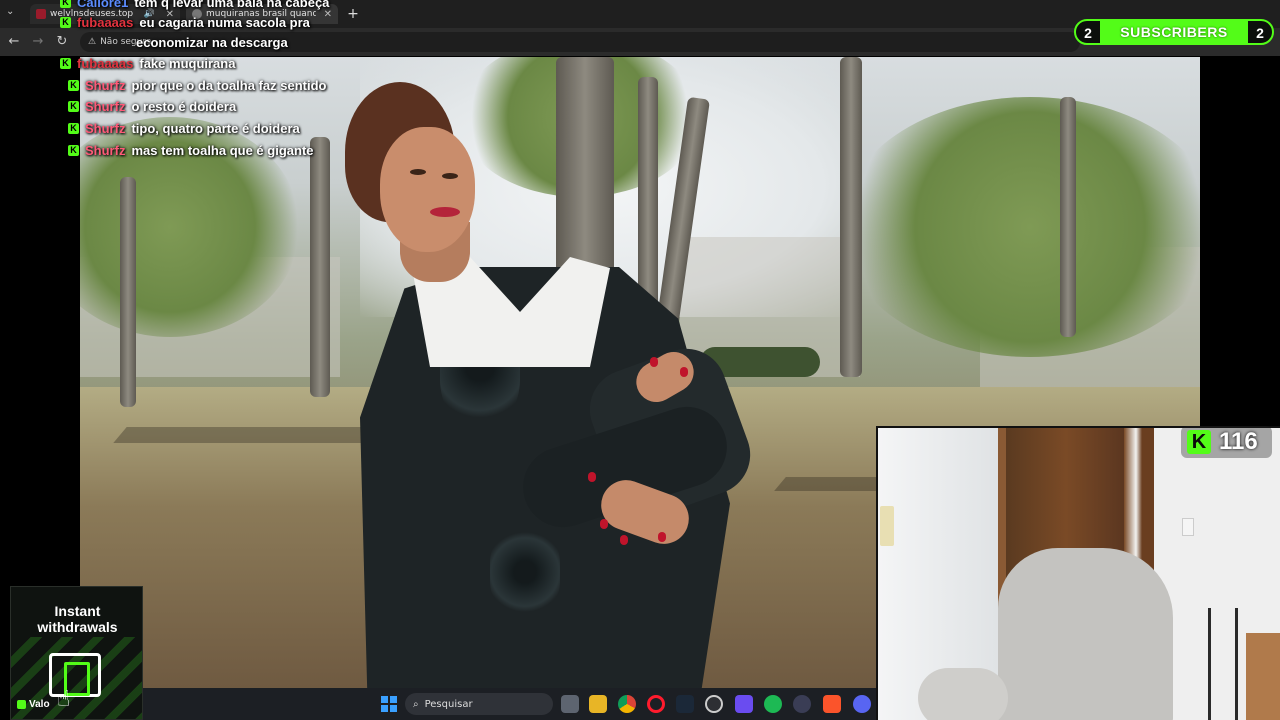 This screenshot has height=720, width=1280. I want to click on chat-message: K Shurfz tipo, quatro parte é doidera, so click(184, 128).